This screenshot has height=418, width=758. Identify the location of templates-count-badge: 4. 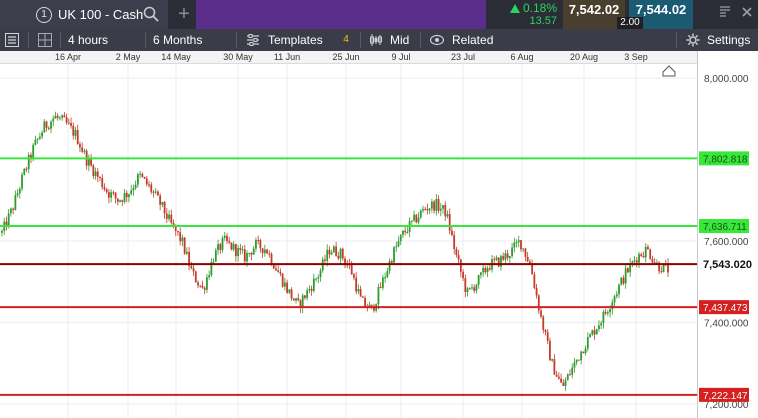
(346, 39).